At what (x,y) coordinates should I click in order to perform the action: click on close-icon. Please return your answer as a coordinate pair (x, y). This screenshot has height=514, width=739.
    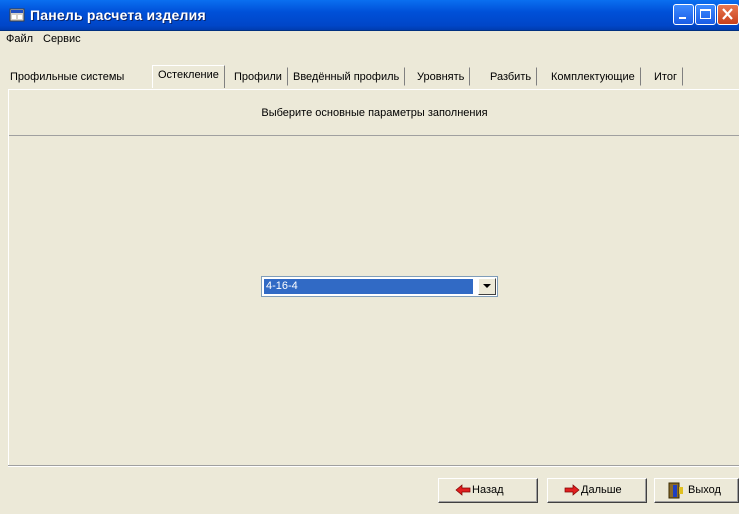
    Looking at the image, I should click on (727, 14).